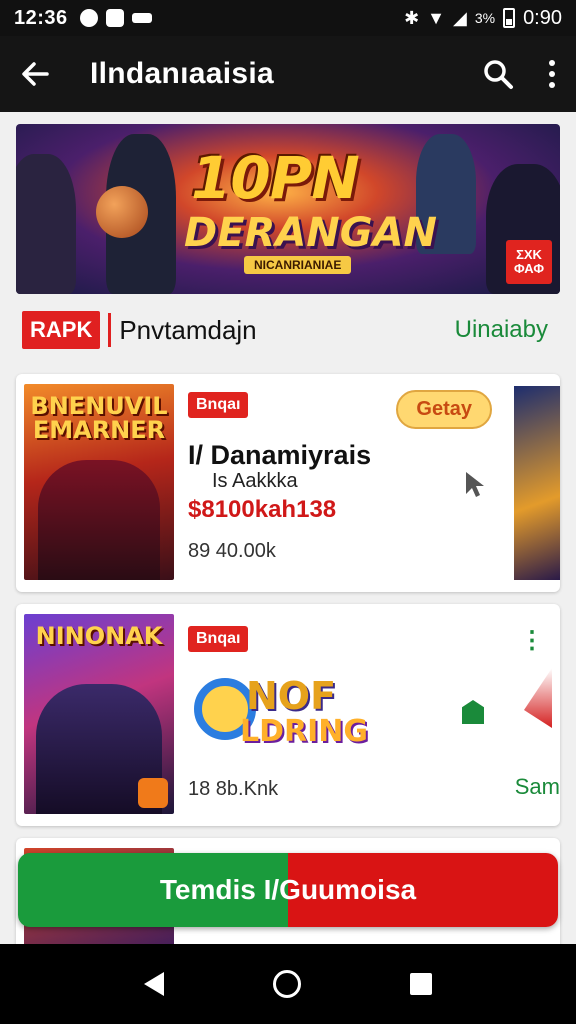  I want to click on signal-icon: ◢, so click(459, 17).